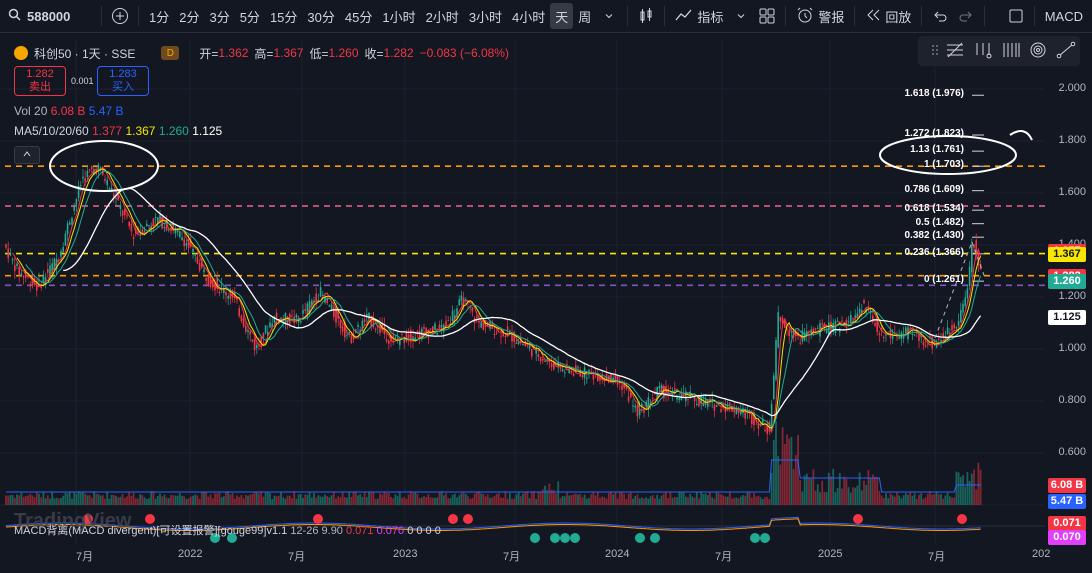  What do you see at coordinates (343, 53) in the screenshot?
I see `low-value: 1.260` at bounding box center [343, 53].